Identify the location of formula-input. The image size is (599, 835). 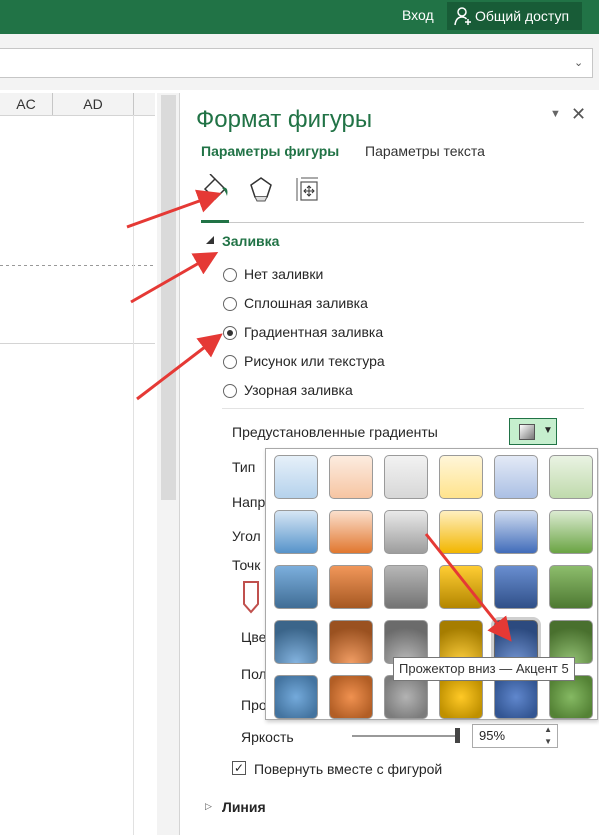
(296, 63).